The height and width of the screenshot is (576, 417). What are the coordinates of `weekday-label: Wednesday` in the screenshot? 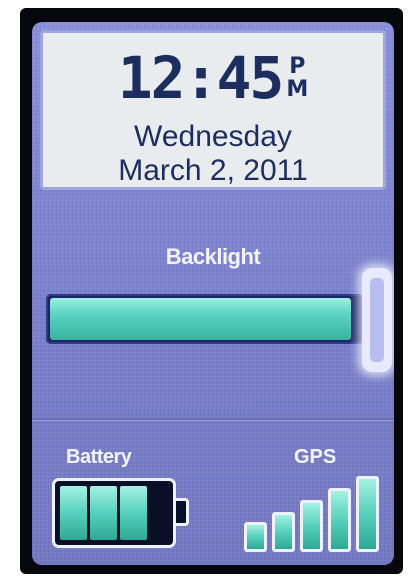 It's located at (213, 136).